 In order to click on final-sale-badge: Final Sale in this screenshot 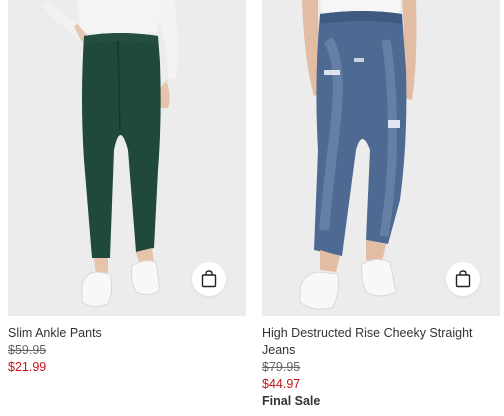, I will do `click(291, 401)`.